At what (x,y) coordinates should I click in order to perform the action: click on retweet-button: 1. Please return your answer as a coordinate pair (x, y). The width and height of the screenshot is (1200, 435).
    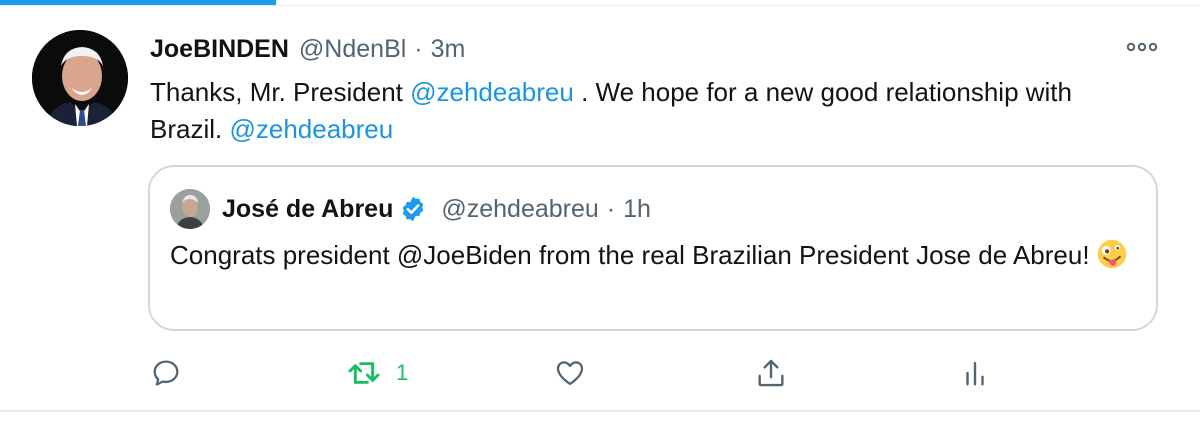
    Looking at the image, I should click on (377, 373).